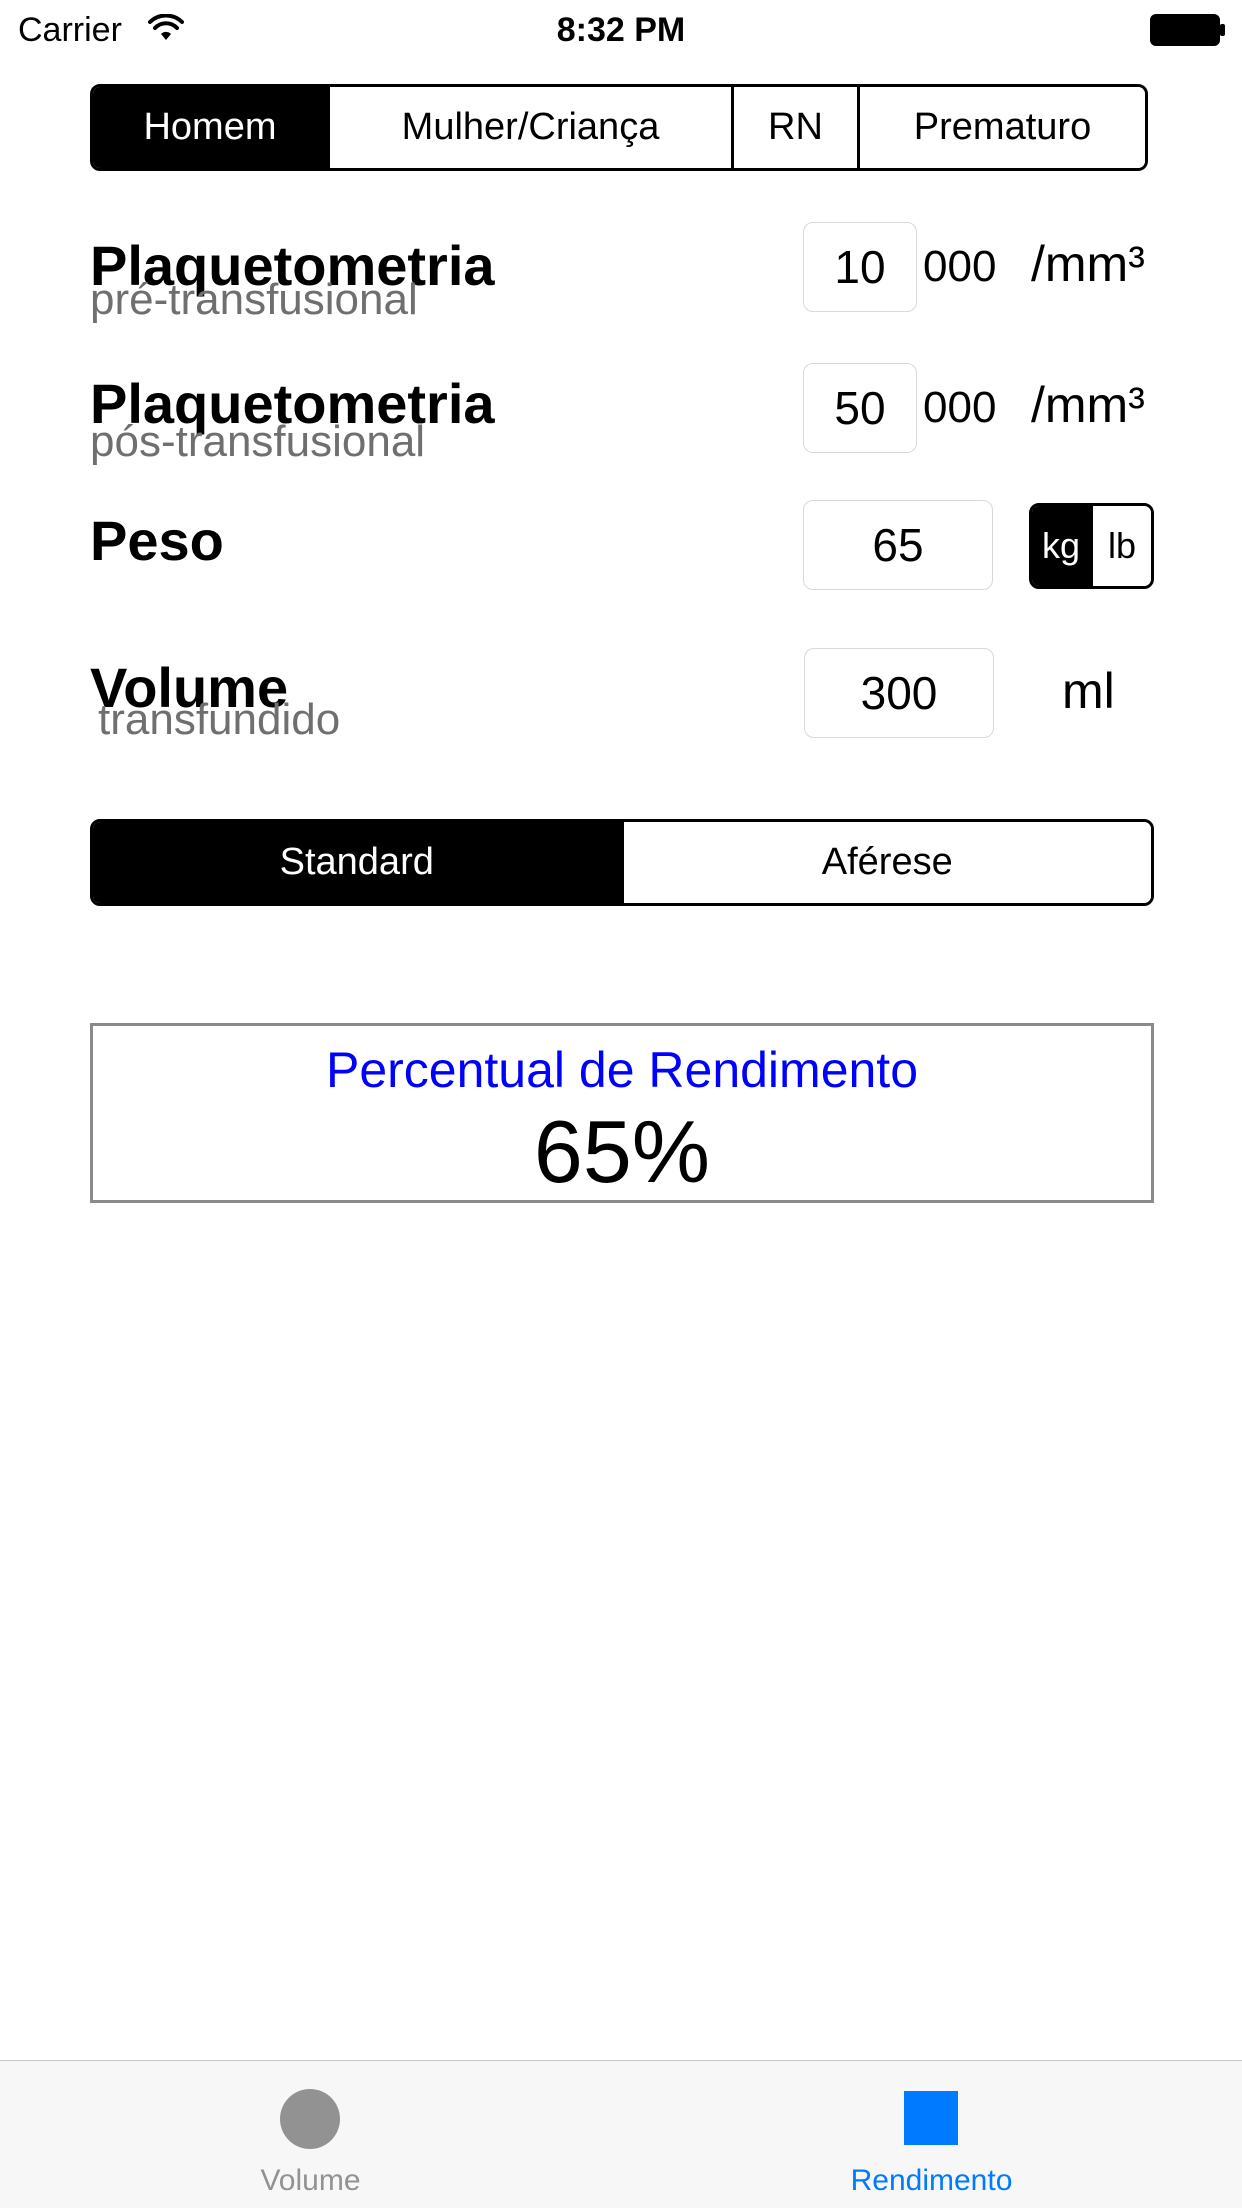 The width and height of the screenshot is (1242, 2209). I want to click on segment-prematuro: Prematuro, so click(1001, 127).